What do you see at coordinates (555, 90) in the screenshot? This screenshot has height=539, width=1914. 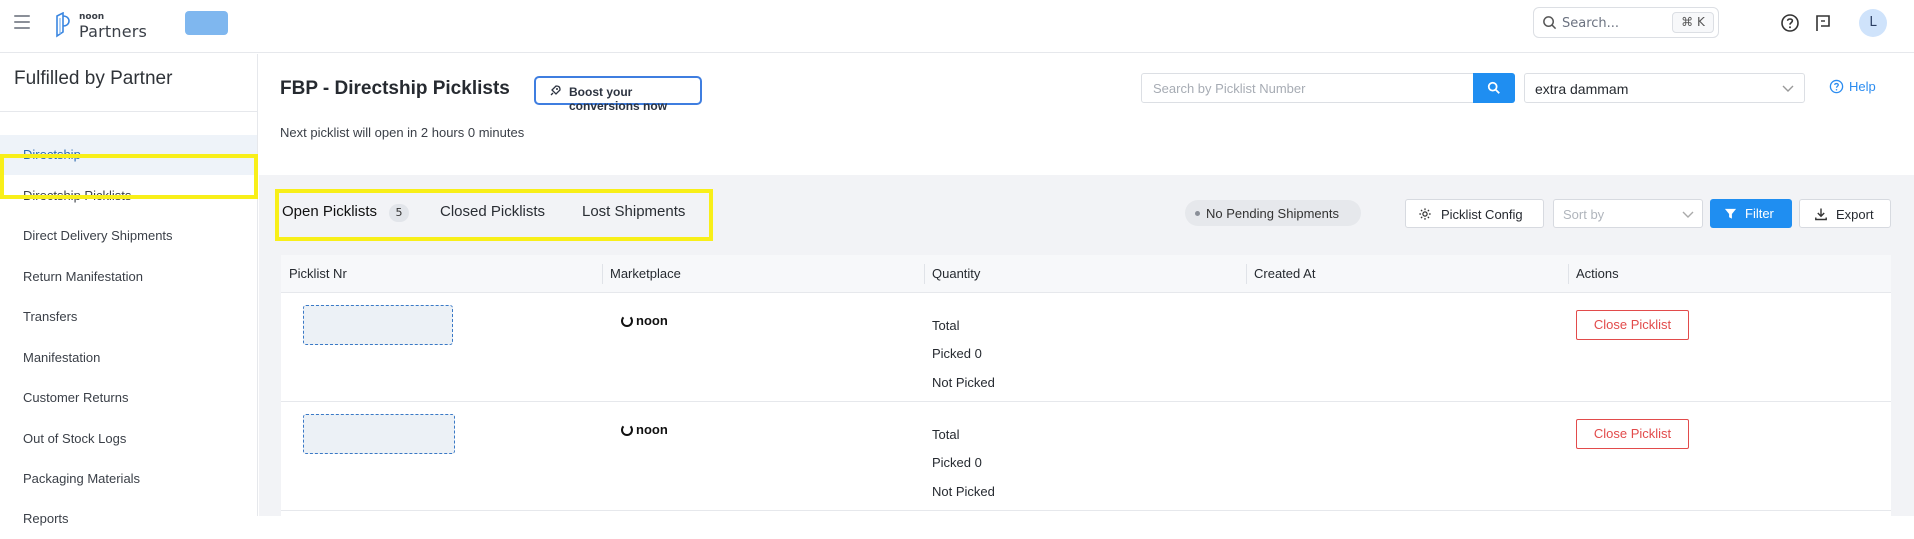 I see `rocket-icon` at bounding box center [555, 90].